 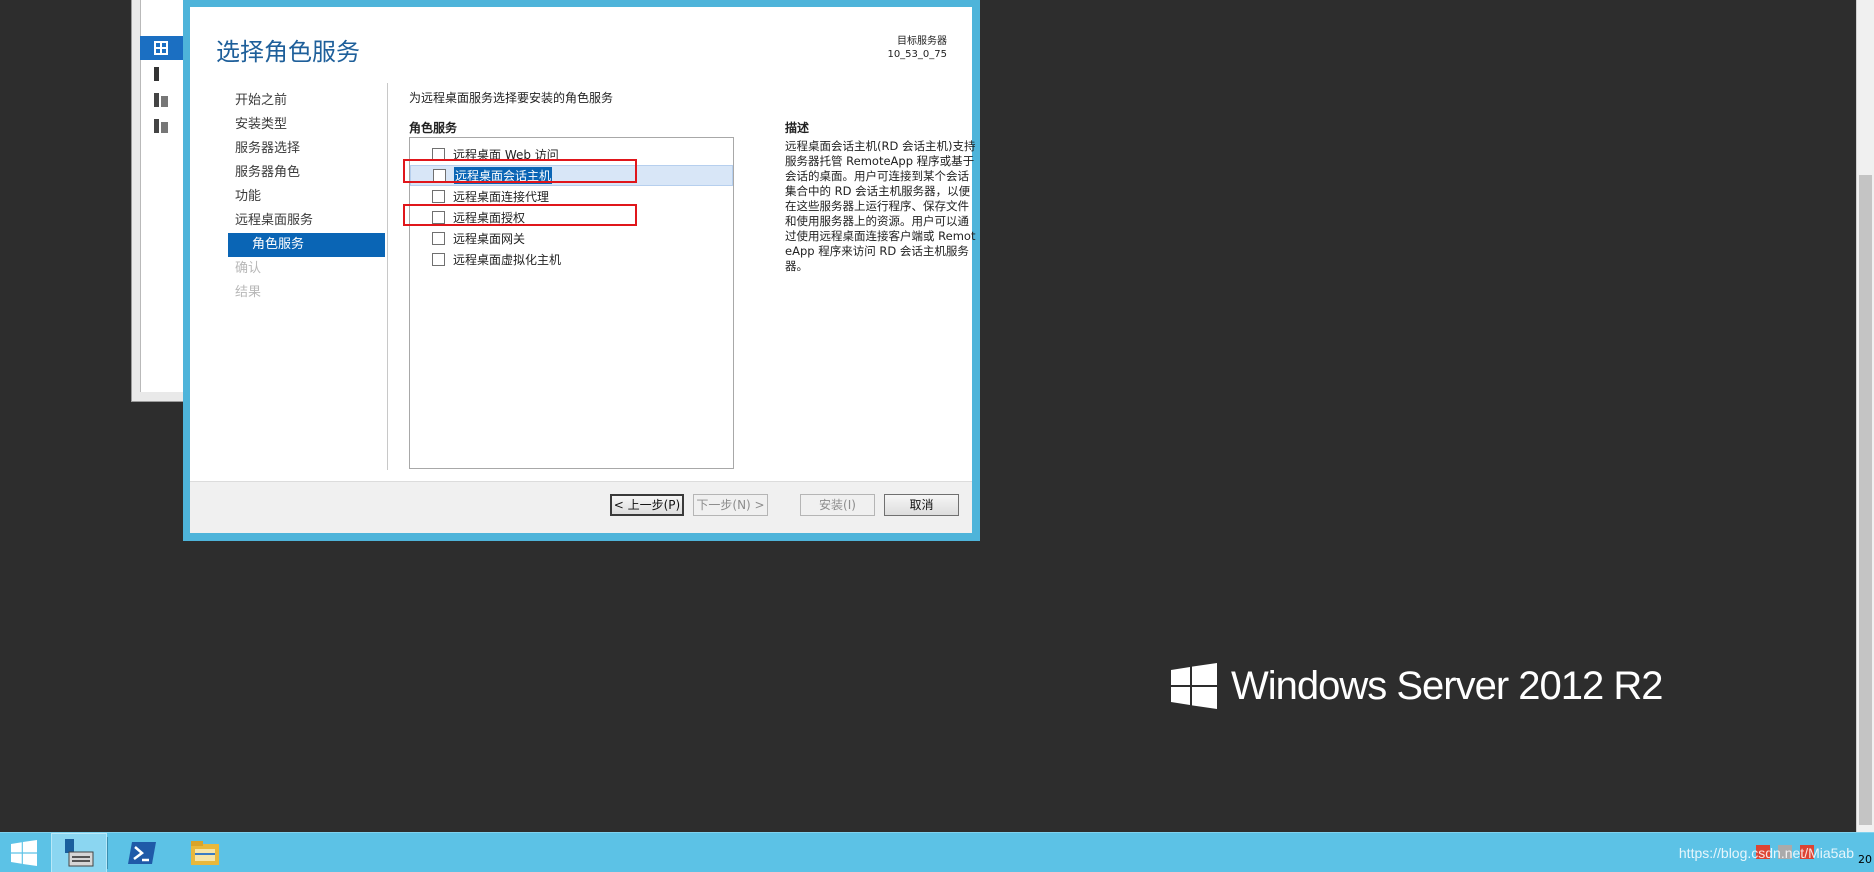 What do you see at coordinates (1766, 853) in the screenshot?
I see `watermark-text: https://blog.csdn.net/Mia5ab` at bounding box center [1766, 853].